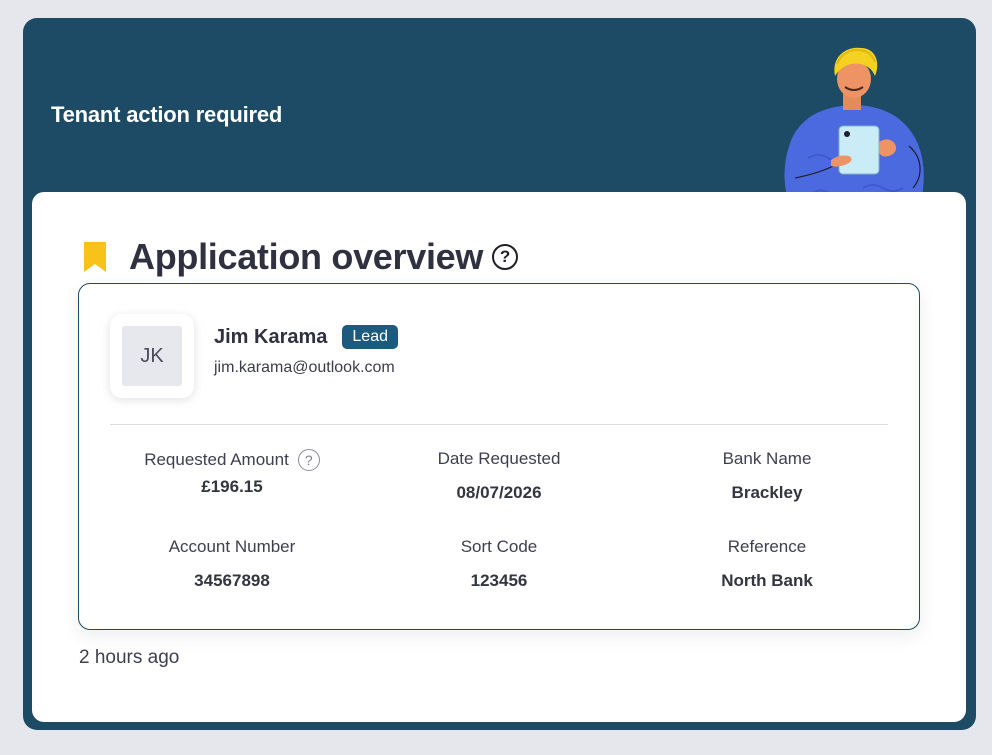 The height and width of the screenshot is (755, 992). I want to click on lead-badge: Lead, so click(370, 337).